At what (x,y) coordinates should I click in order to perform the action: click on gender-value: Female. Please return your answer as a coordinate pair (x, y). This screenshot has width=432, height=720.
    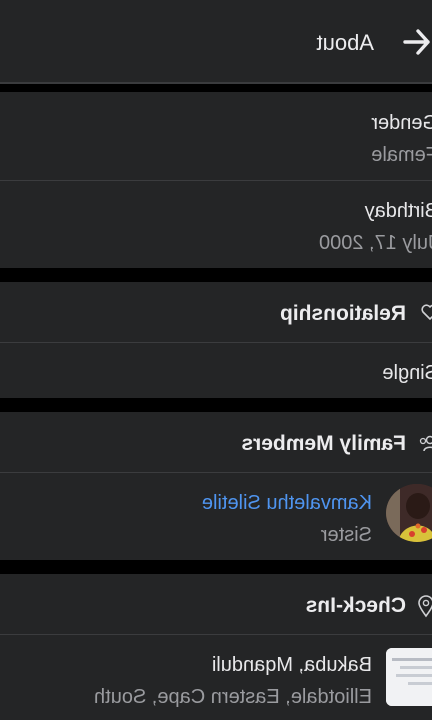
    Looking at the image, I should click on (401, 155).